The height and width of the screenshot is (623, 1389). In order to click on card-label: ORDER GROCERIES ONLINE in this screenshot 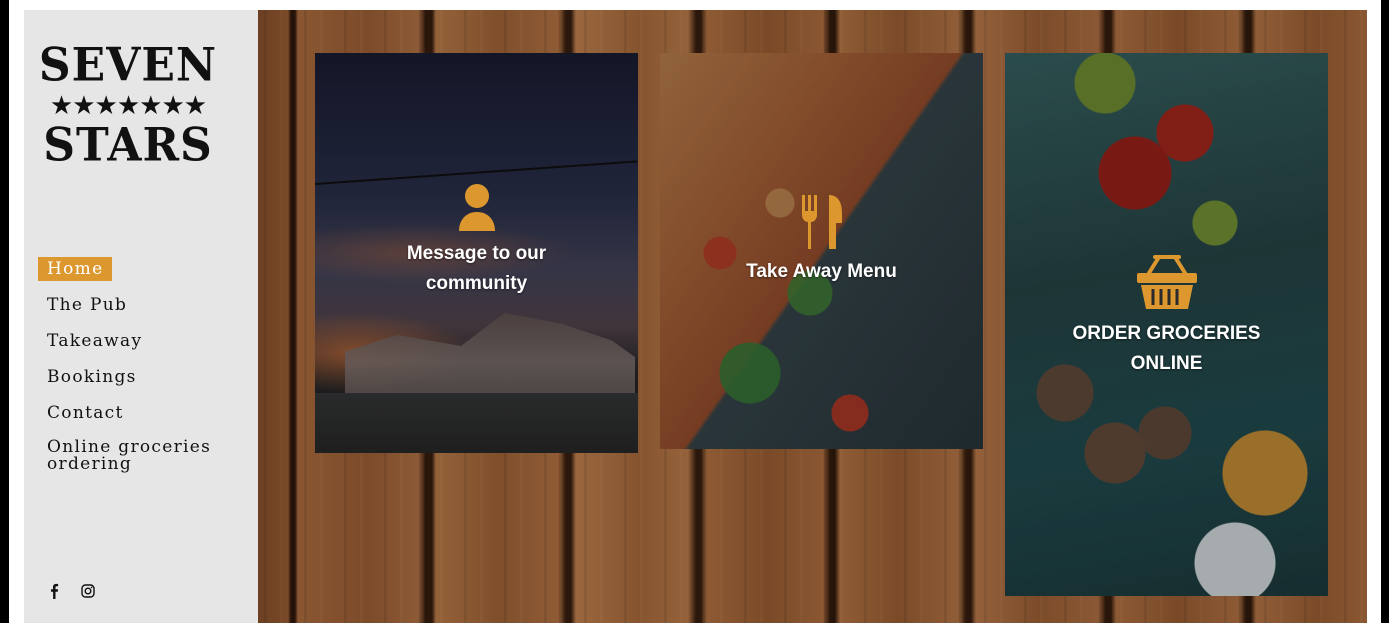, I will do `click(1166, 348)`.